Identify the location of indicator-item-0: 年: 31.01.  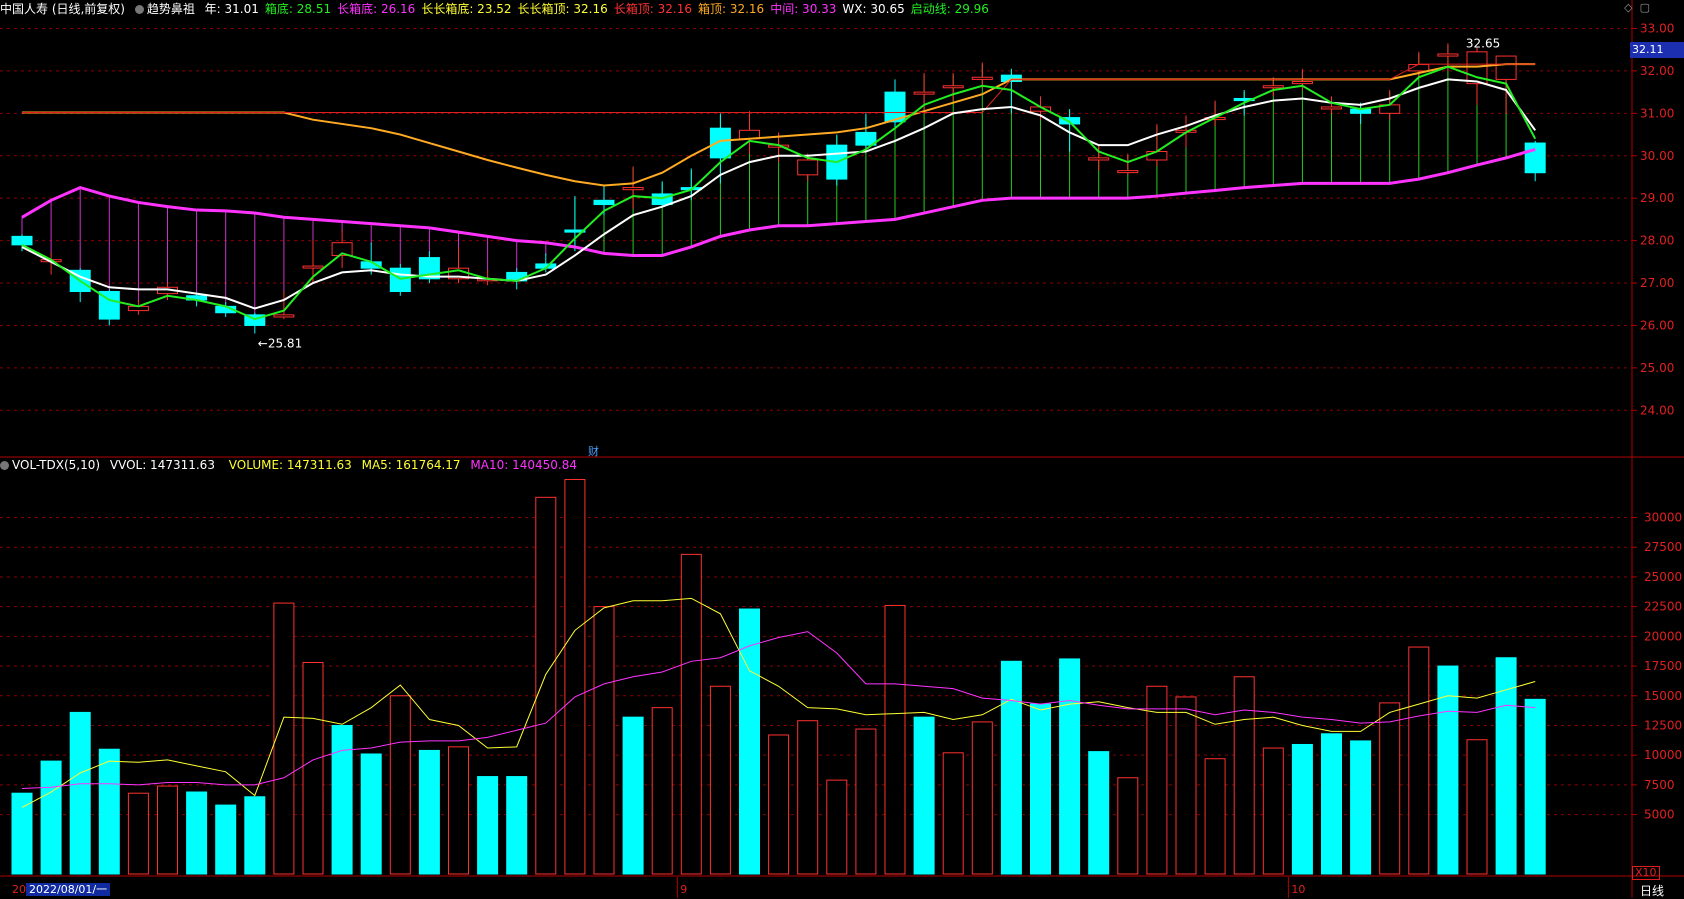
(231, 9).